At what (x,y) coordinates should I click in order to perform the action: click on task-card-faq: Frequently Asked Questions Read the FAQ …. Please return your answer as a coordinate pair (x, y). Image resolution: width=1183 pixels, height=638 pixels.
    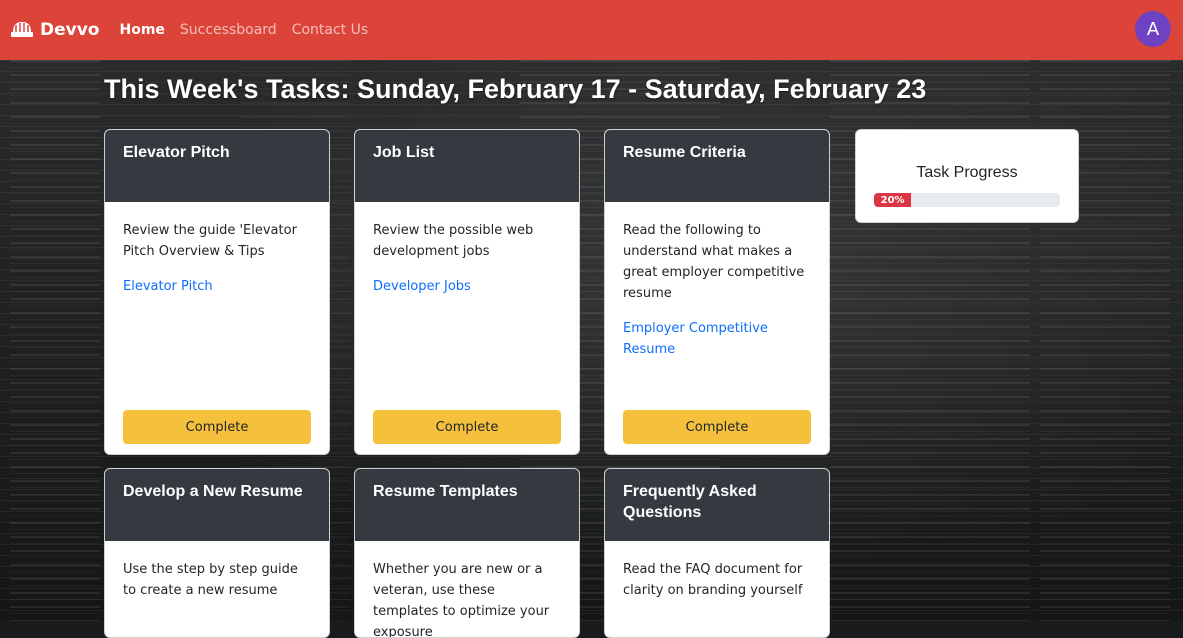
    Looking at the image, I should click on (717, 553).